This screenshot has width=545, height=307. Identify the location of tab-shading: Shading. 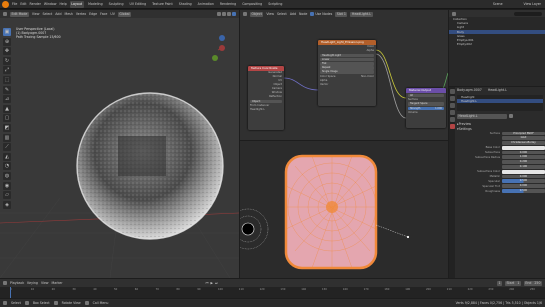
(185, 4).